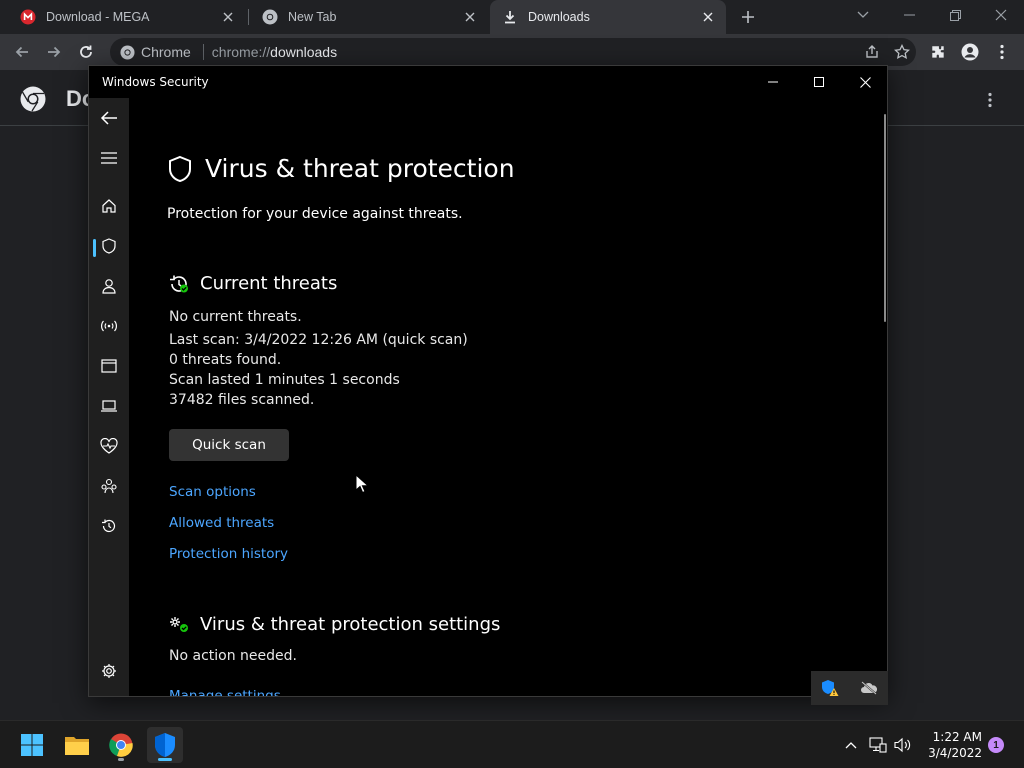  I want to click on clock-date: 3/4/2022, so click(955, 753).